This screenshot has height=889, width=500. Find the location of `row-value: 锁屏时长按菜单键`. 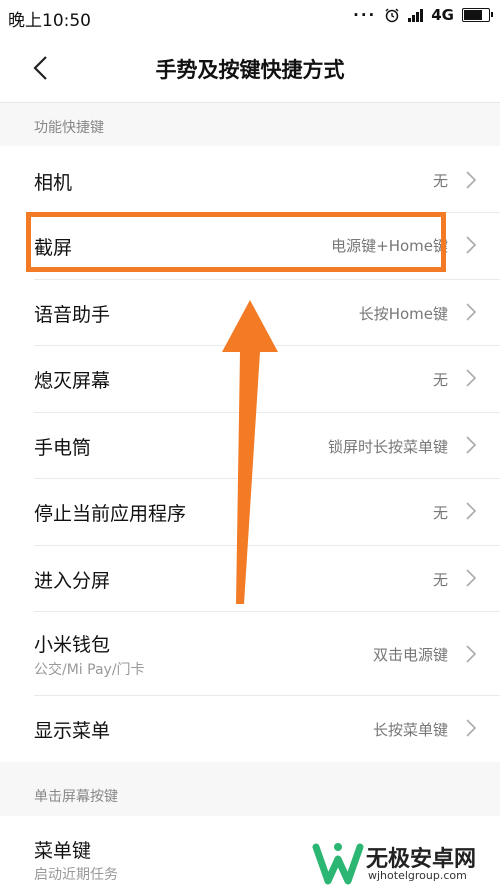

row-value: 锁屏时长按菜单键 is located at coordinates (387, 447).